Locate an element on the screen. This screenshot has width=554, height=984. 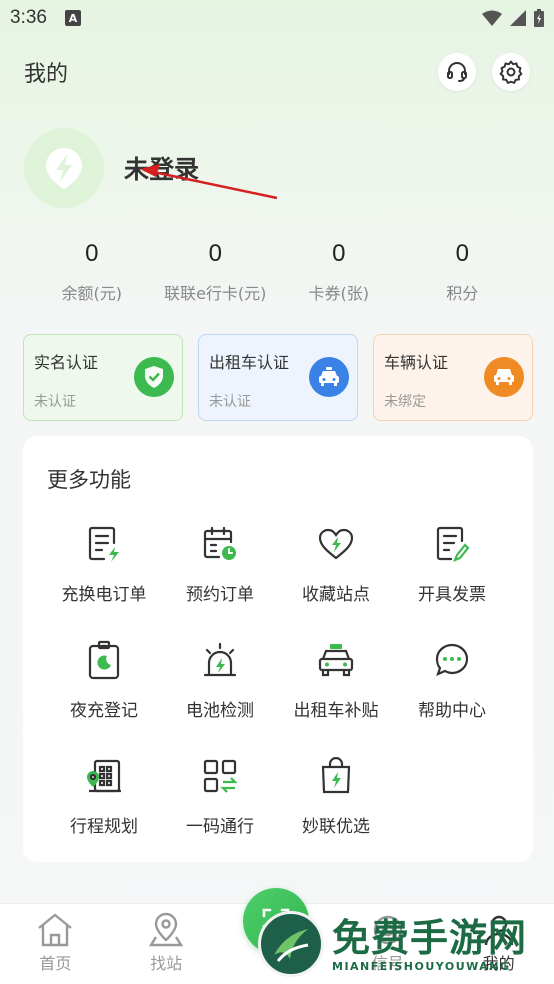
func-label: 夜充登记 is located at coordinates (104, 711).